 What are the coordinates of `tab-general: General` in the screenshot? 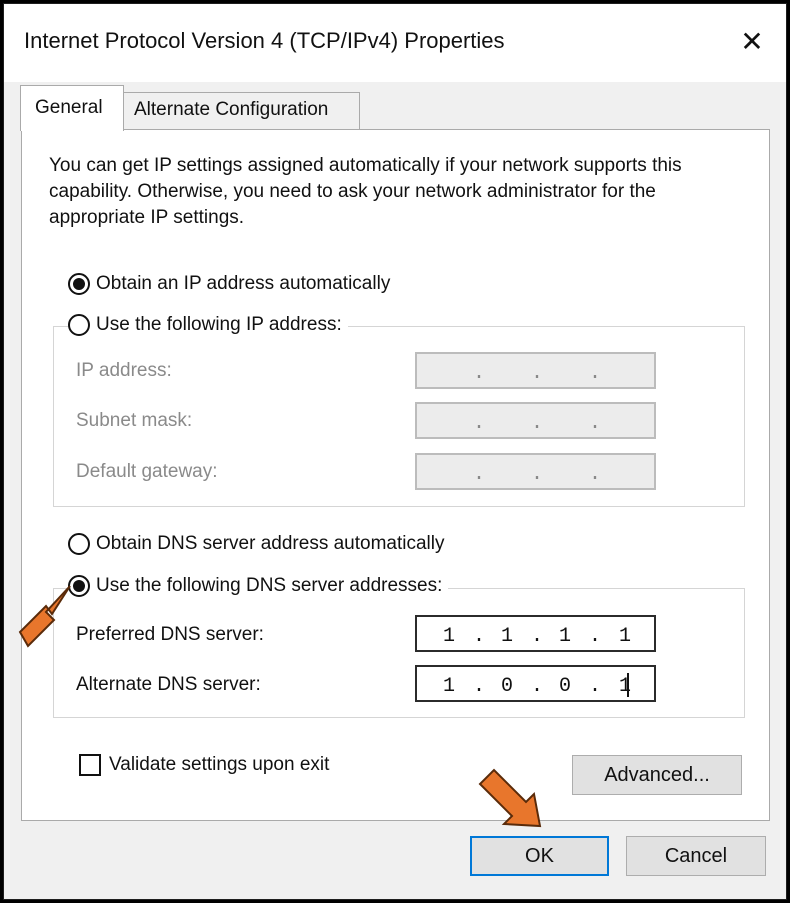 It's located at (72, 108).